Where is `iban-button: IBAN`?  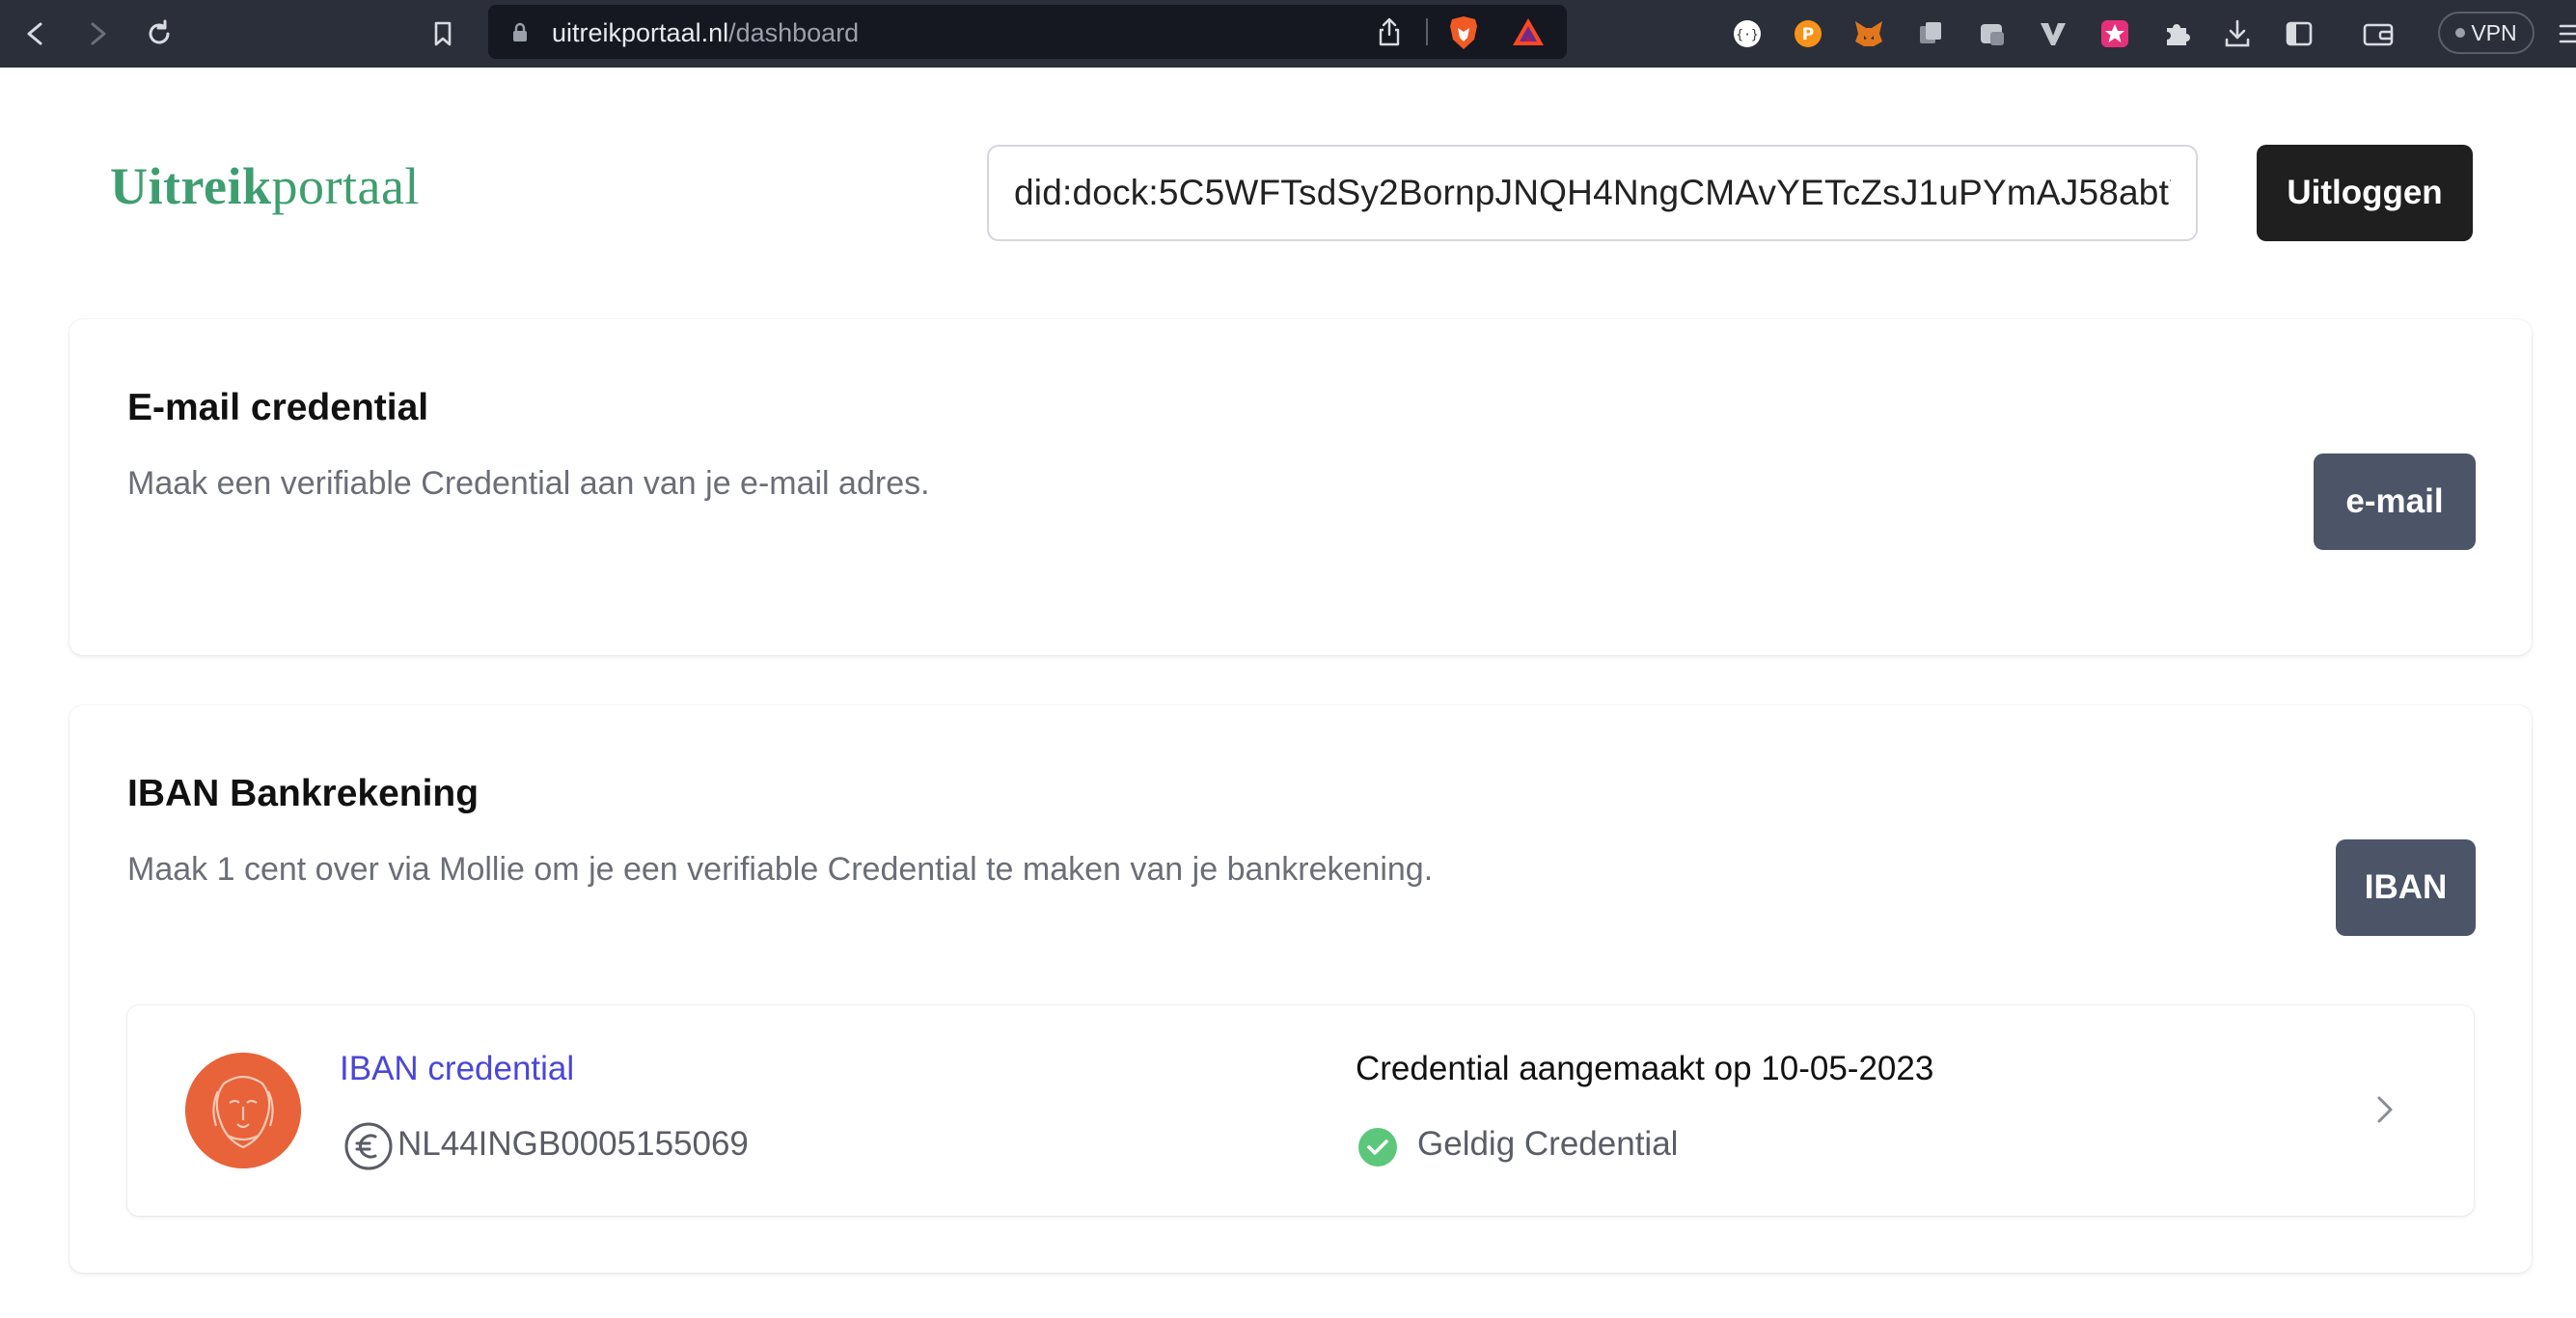 iban-button: IBAN is located at coordinates (2406, 887).